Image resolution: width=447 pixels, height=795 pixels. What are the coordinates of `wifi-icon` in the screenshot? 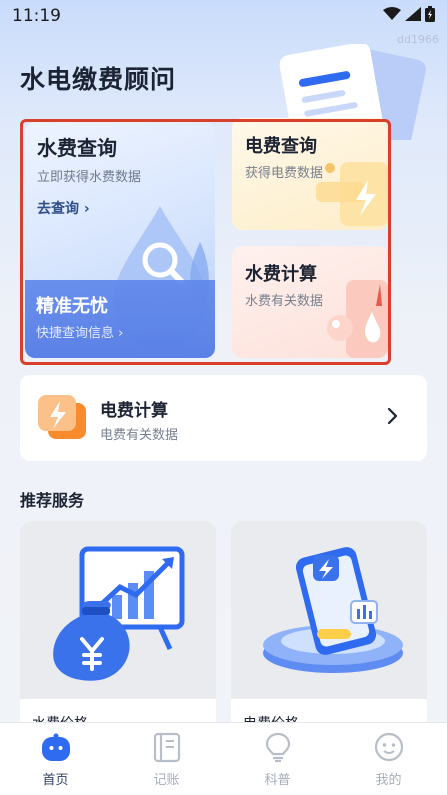 It's located at (392, 13).